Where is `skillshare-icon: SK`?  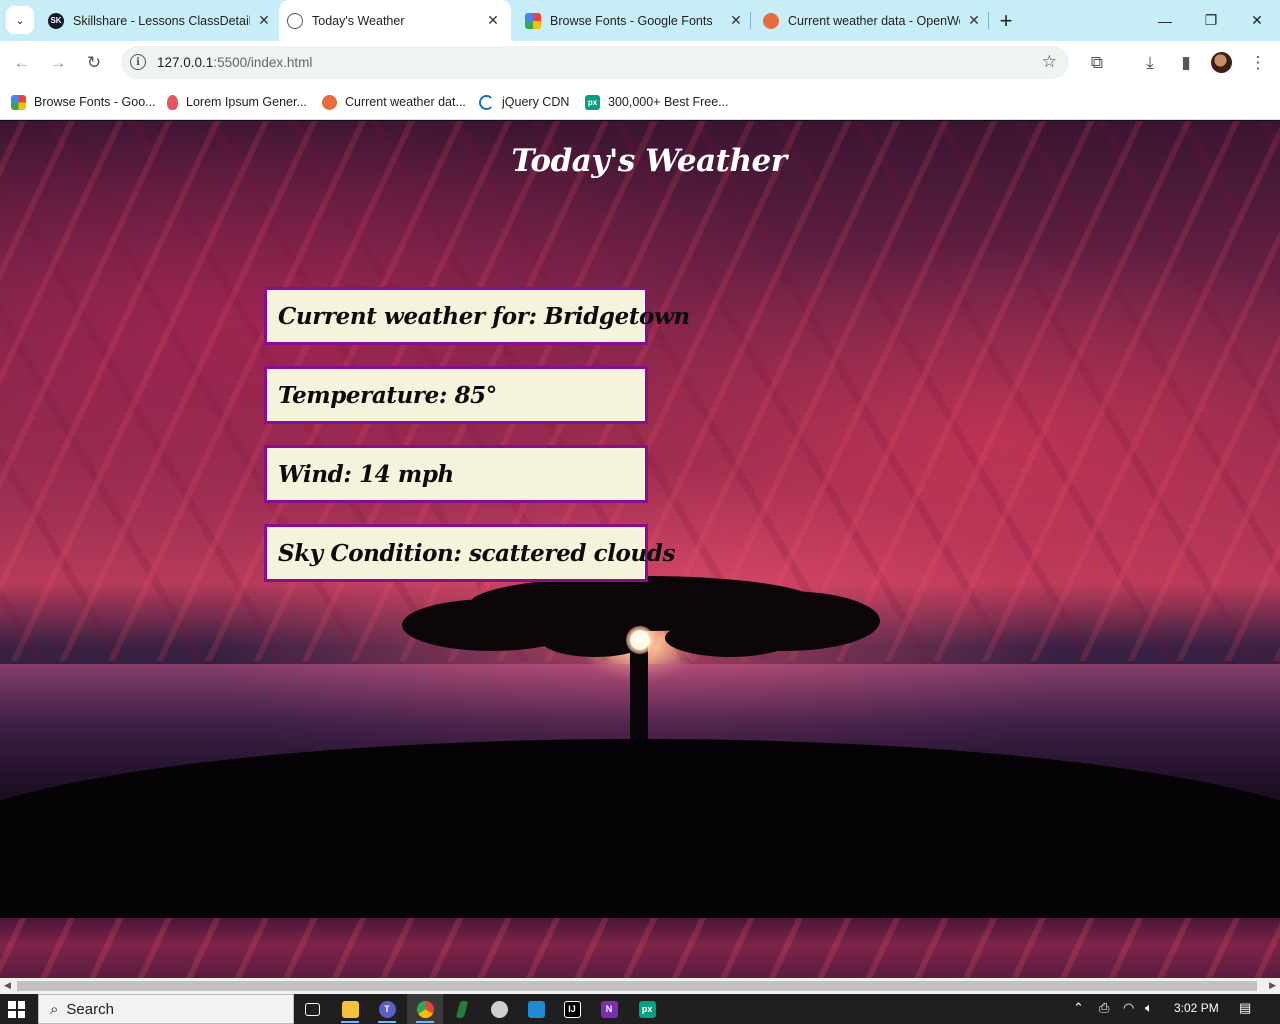
skillshare-icon: SK is located at coordinates (56, 20).